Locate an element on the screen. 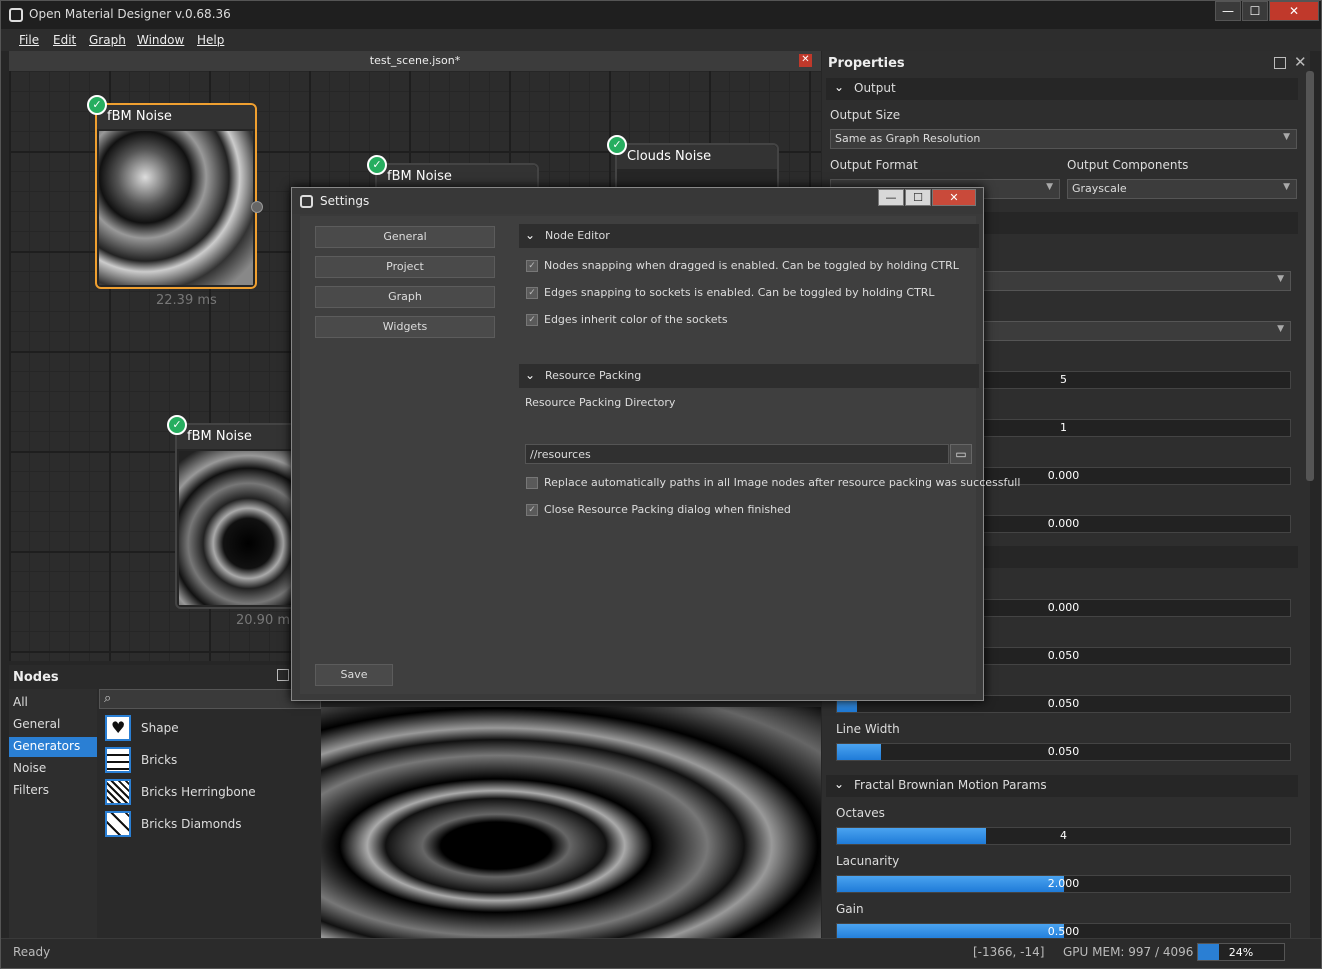  fbm-section: ⌄ Fractal Brownian Motion Params is located at coordinates (1062, 786).